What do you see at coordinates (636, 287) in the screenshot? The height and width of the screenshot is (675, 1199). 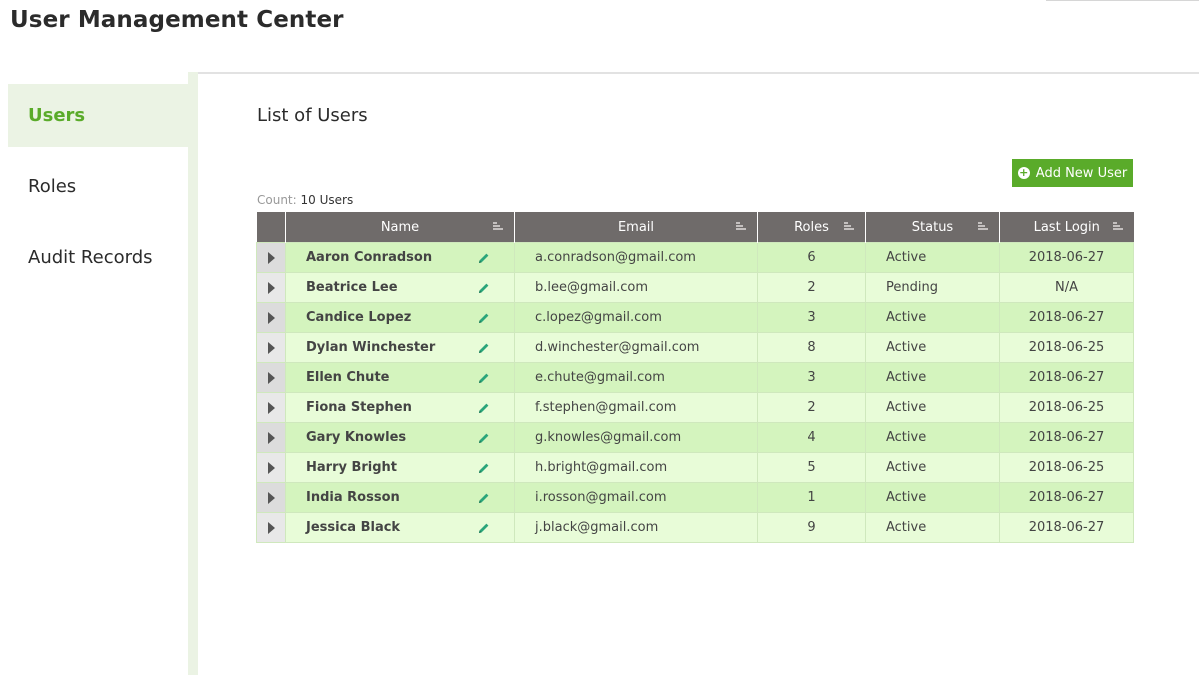 I see `email-cell: b.lee@gmail.com` at bounding box center [636, 287].